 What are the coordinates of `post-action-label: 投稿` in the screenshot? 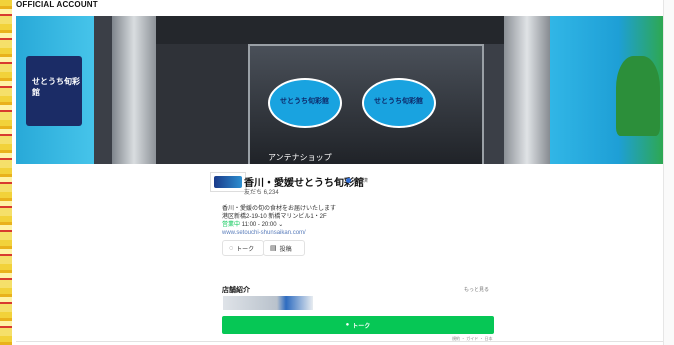 It's located at (285, 249).